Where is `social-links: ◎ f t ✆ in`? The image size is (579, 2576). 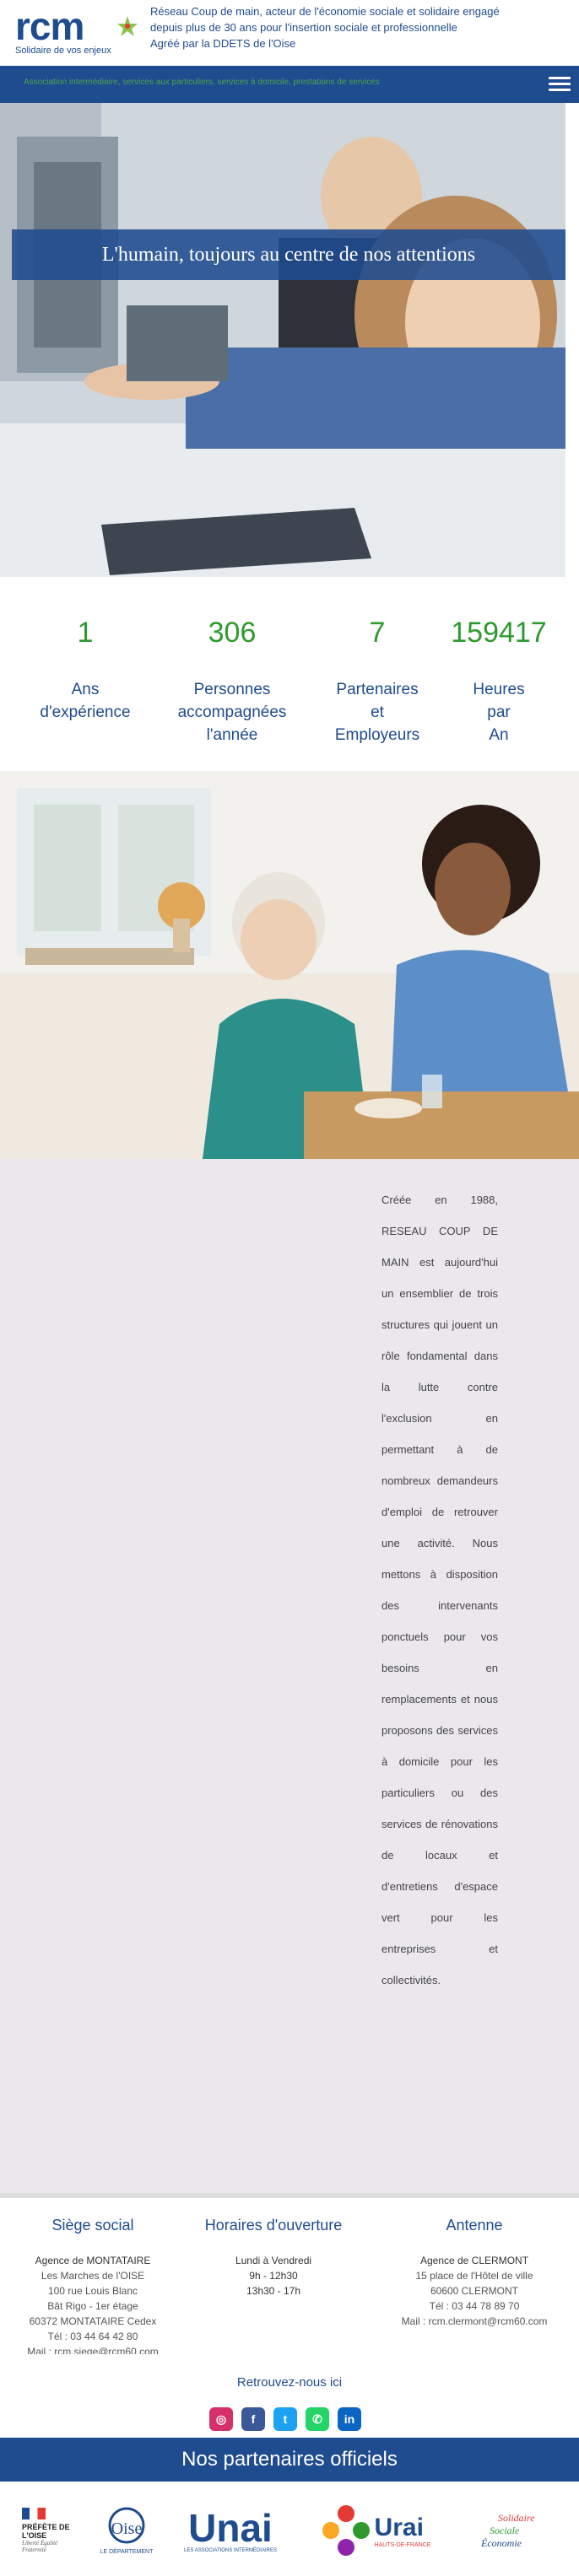
social-links: ◎ f t ✆ in is located at coordinates (285, 2420).